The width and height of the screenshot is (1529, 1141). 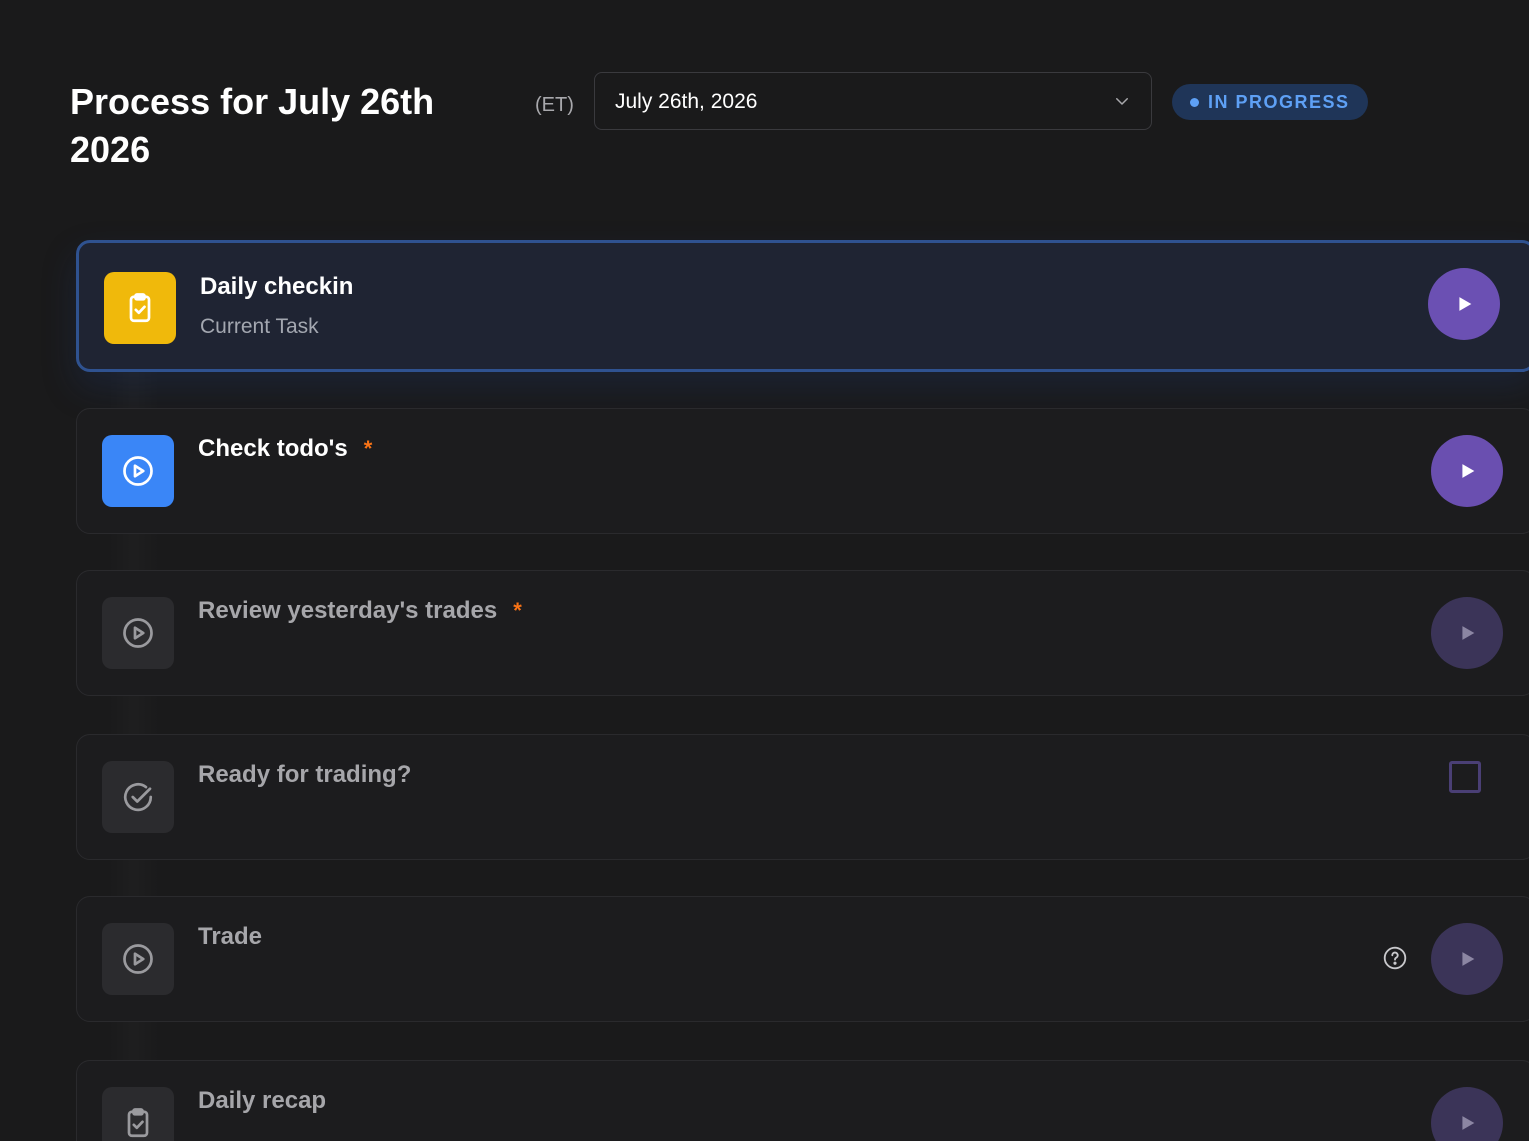 I want to click on task-card-ready-for-trading: Ready for trading?, so click(x=802, y=797).